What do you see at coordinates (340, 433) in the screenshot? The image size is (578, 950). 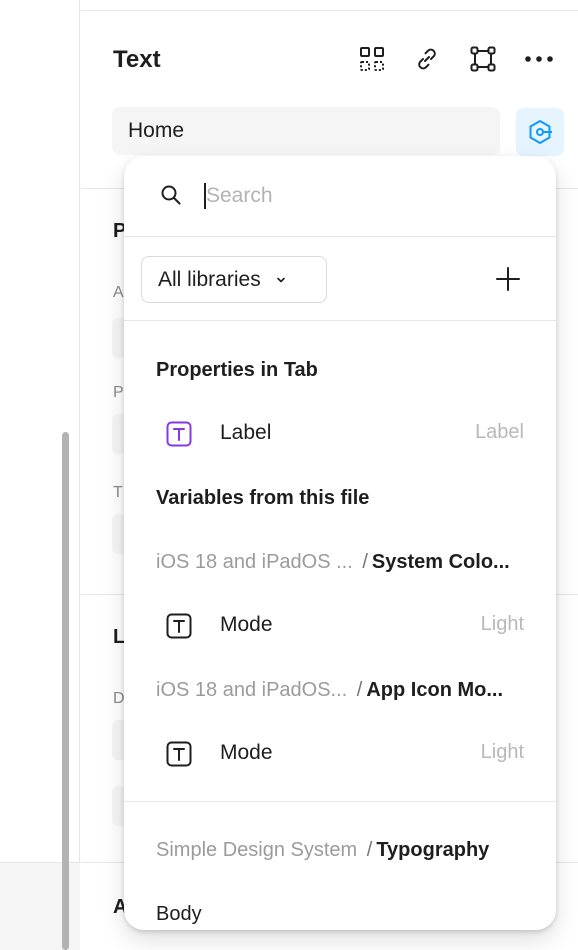 I see `list-item: Label Label` at bounding box center [340, 433].